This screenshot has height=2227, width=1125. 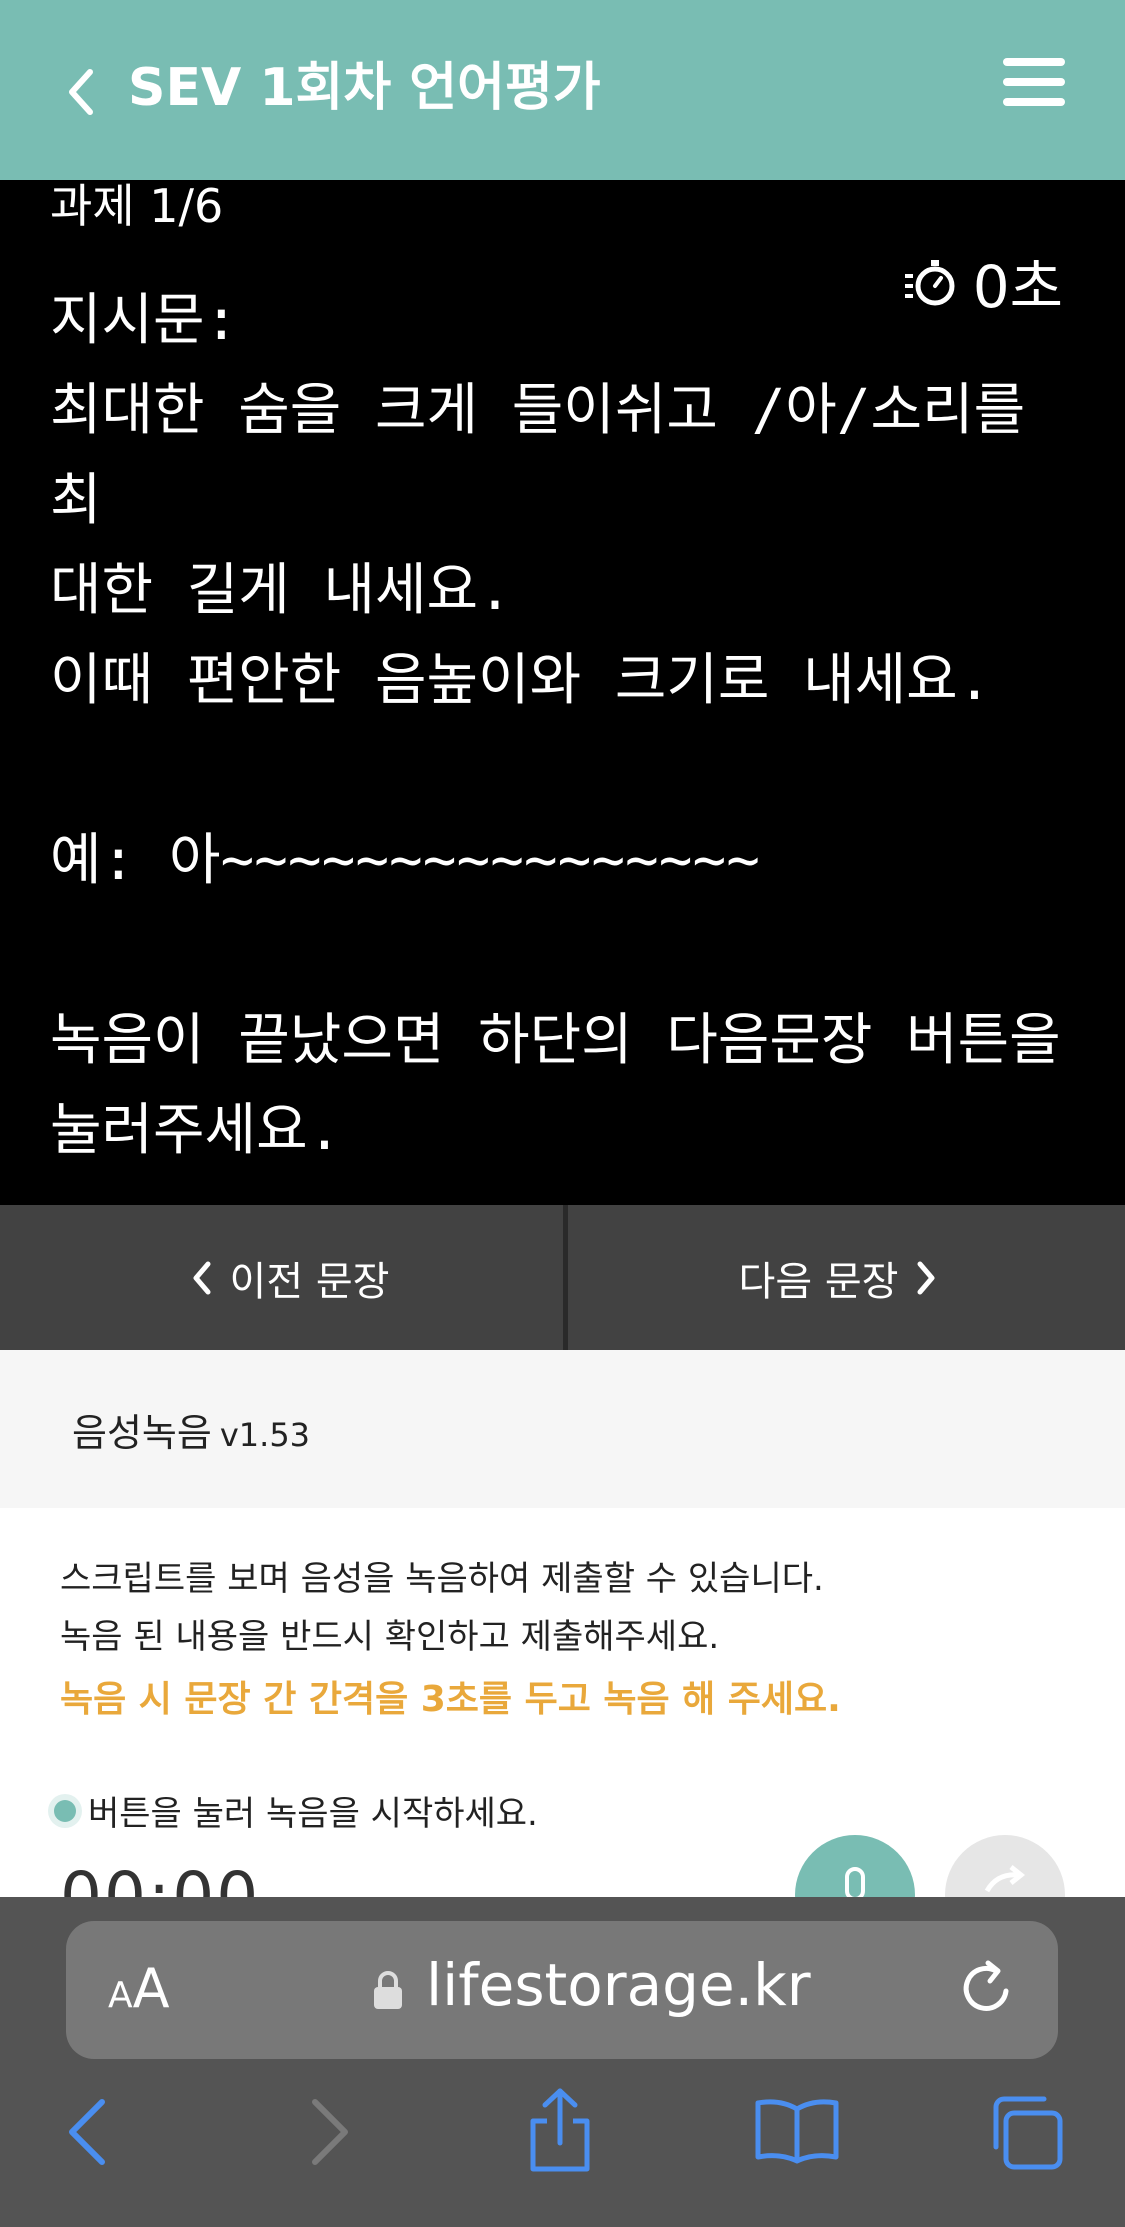 I want to click on bookmarks-icon, so click(x=797, y=2130).